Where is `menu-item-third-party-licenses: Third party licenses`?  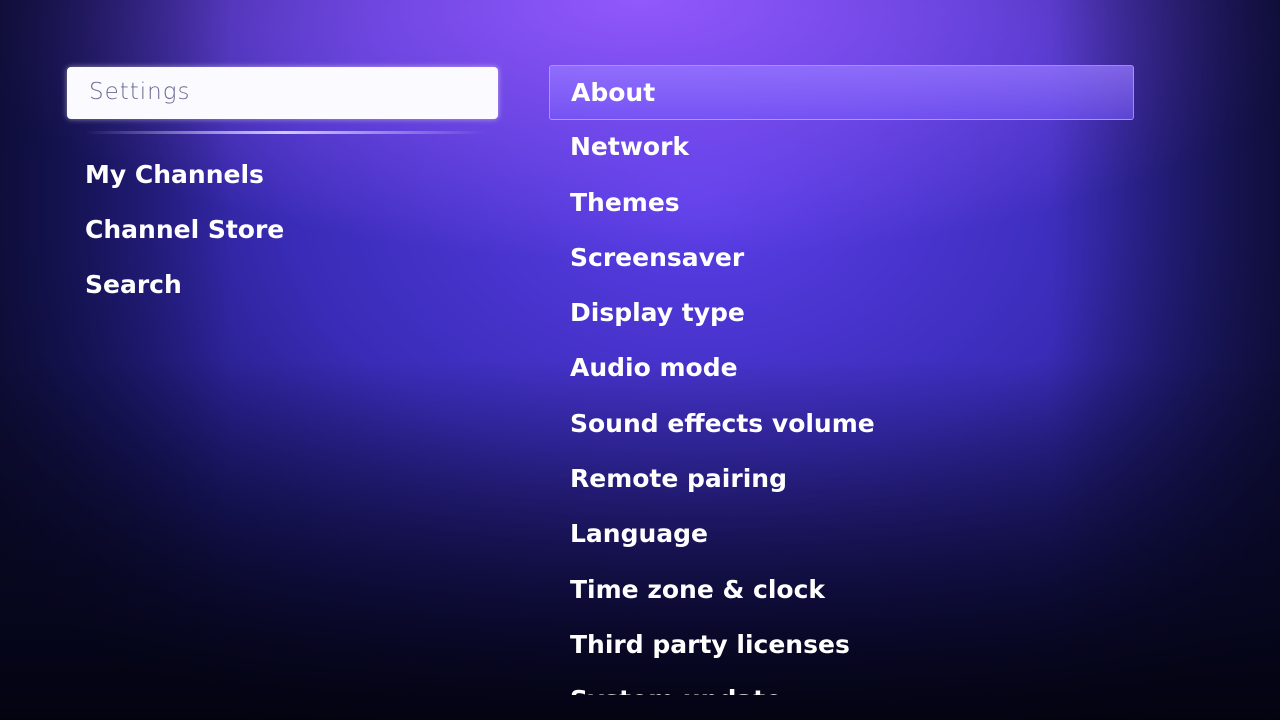 menu-item-third-party-licenses: Third party licenses is located at coordinates (841, 645).